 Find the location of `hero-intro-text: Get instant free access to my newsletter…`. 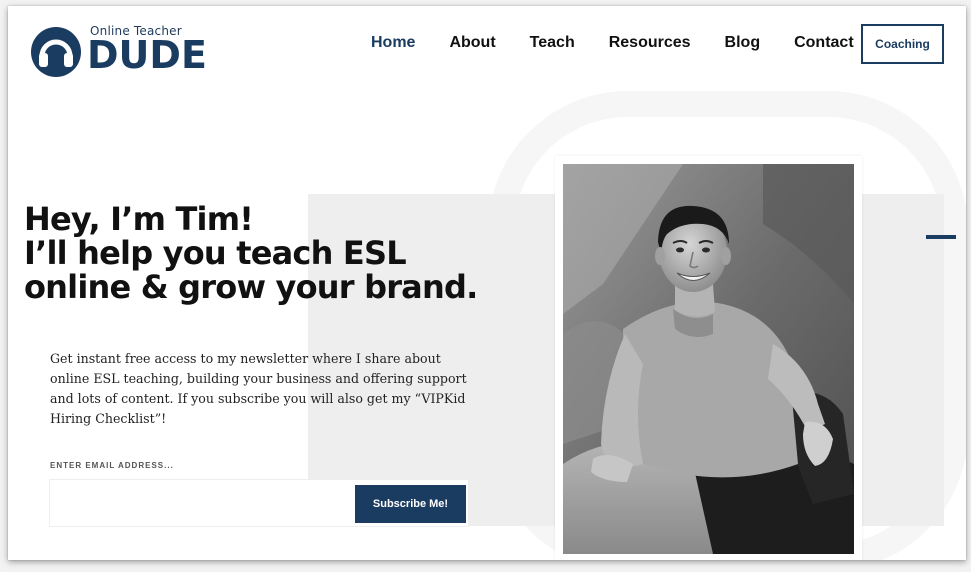

hero-intro-text: Get instant free access to my newsletter… is located at coordinates (258, 388).